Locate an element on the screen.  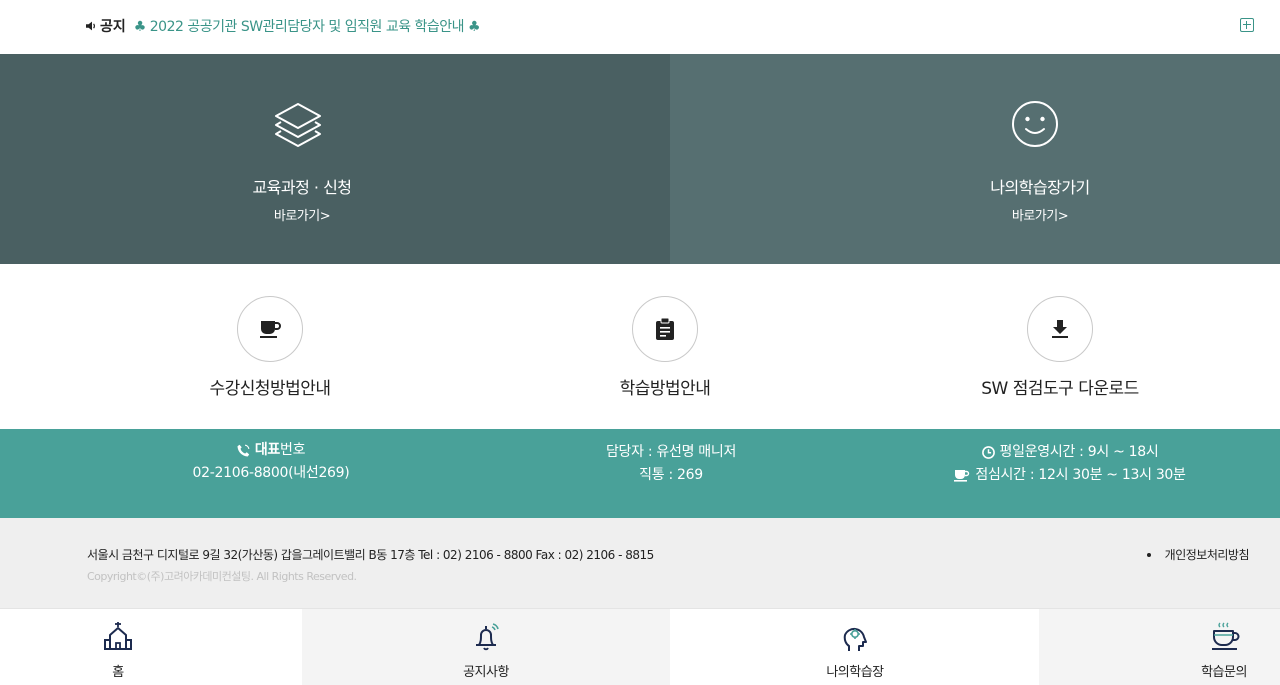
weekday-hours-row: 평일운영시간 : 9시 ~ 18시 is located at coordinates (1070, 452).